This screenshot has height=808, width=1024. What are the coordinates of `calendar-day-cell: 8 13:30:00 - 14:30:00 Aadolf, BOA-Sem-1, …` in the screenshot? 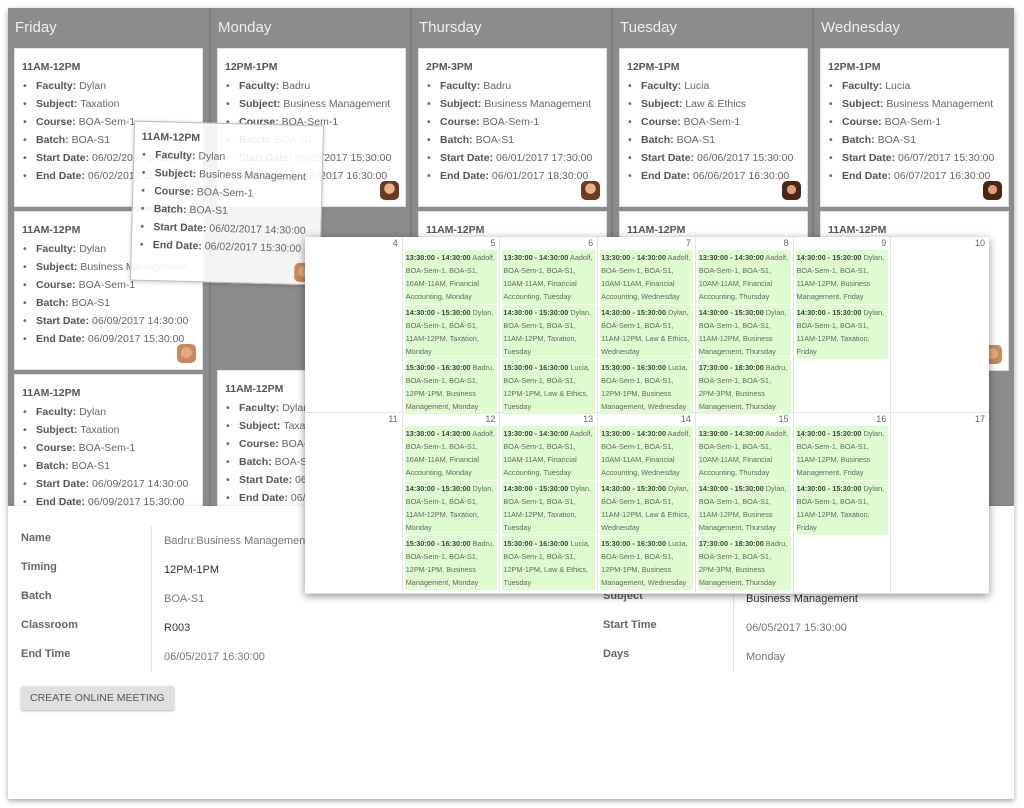 It's located at (744, 325).